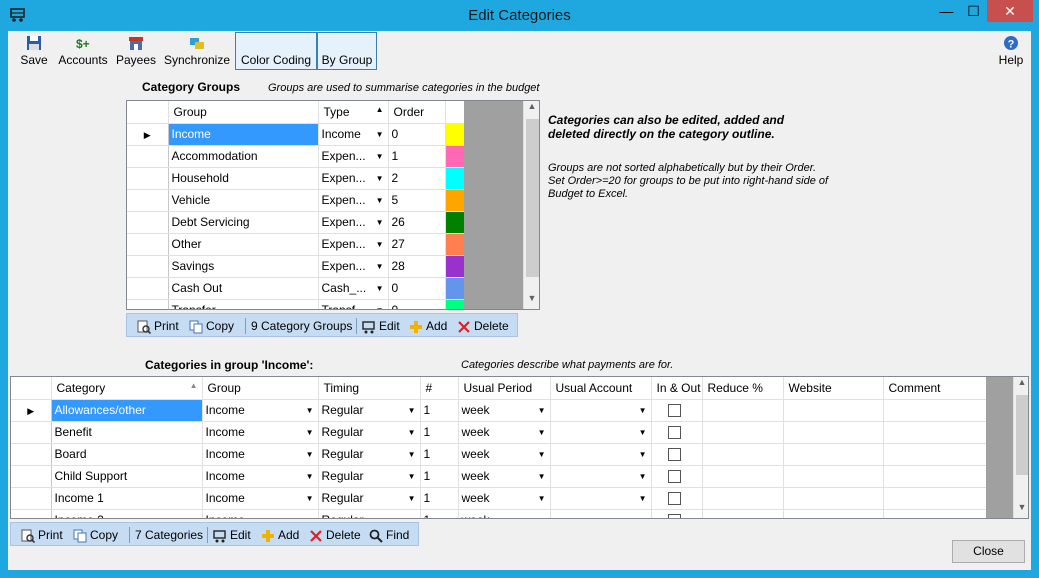 The width and height of the screenshot is (1039, 578). Describe the element at coordinates (1022, 435) in the screenshot. I see `scroll-thumb` at that location.